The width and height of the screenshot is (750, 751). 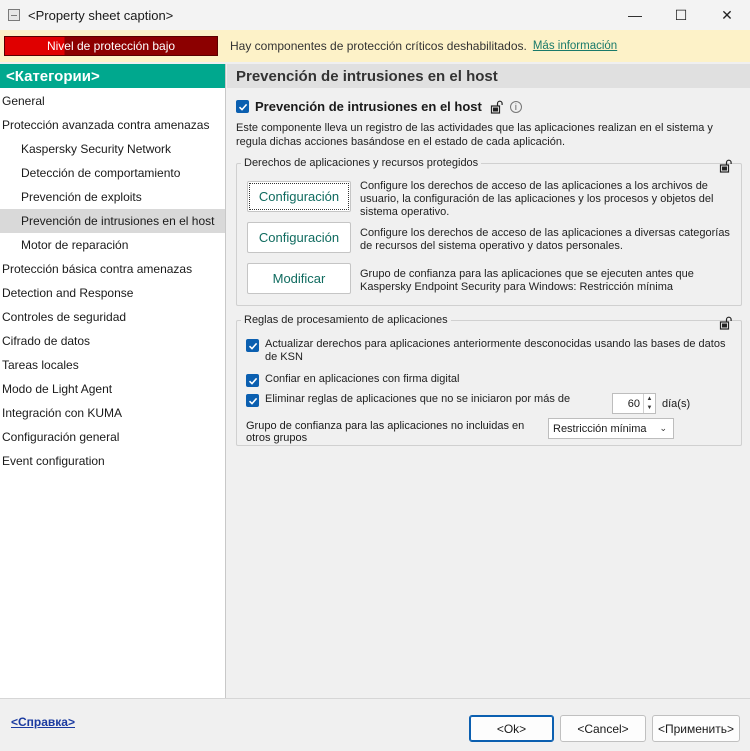 What do you see at coordinates (375, 15) in the screenshot?
I see `title-bar: <Property sheet caption> — ☐ ✕` at bounding box center [375, 15].